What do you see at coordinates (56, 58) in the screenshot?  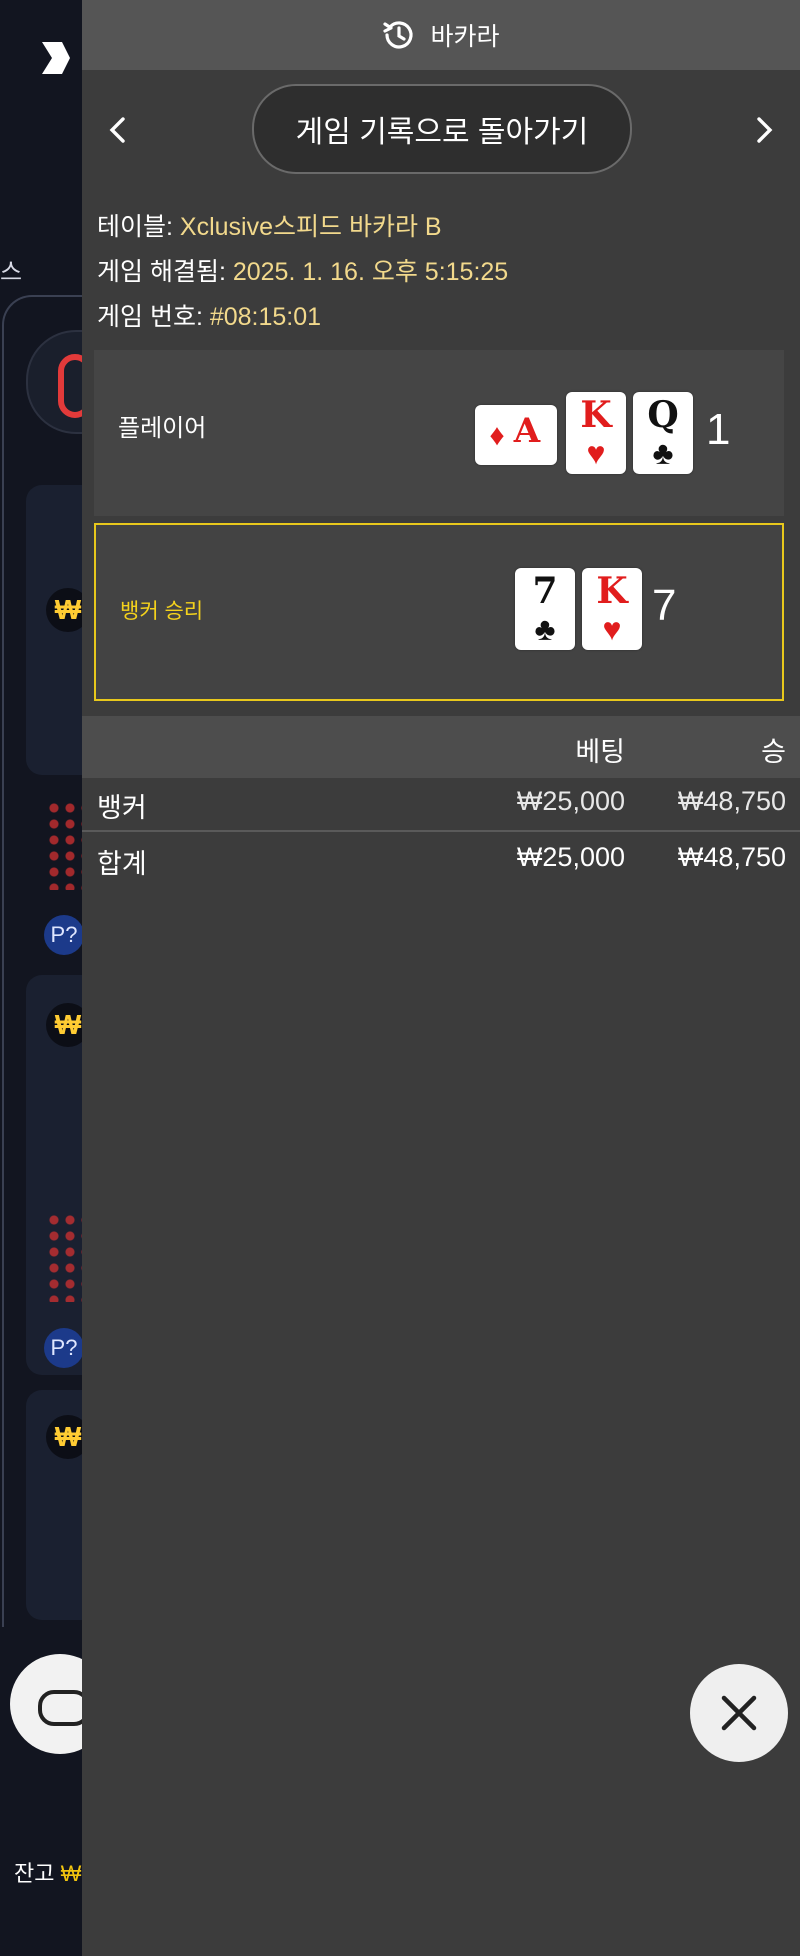 I see `logo-icon` at bounding box center [56, 58].